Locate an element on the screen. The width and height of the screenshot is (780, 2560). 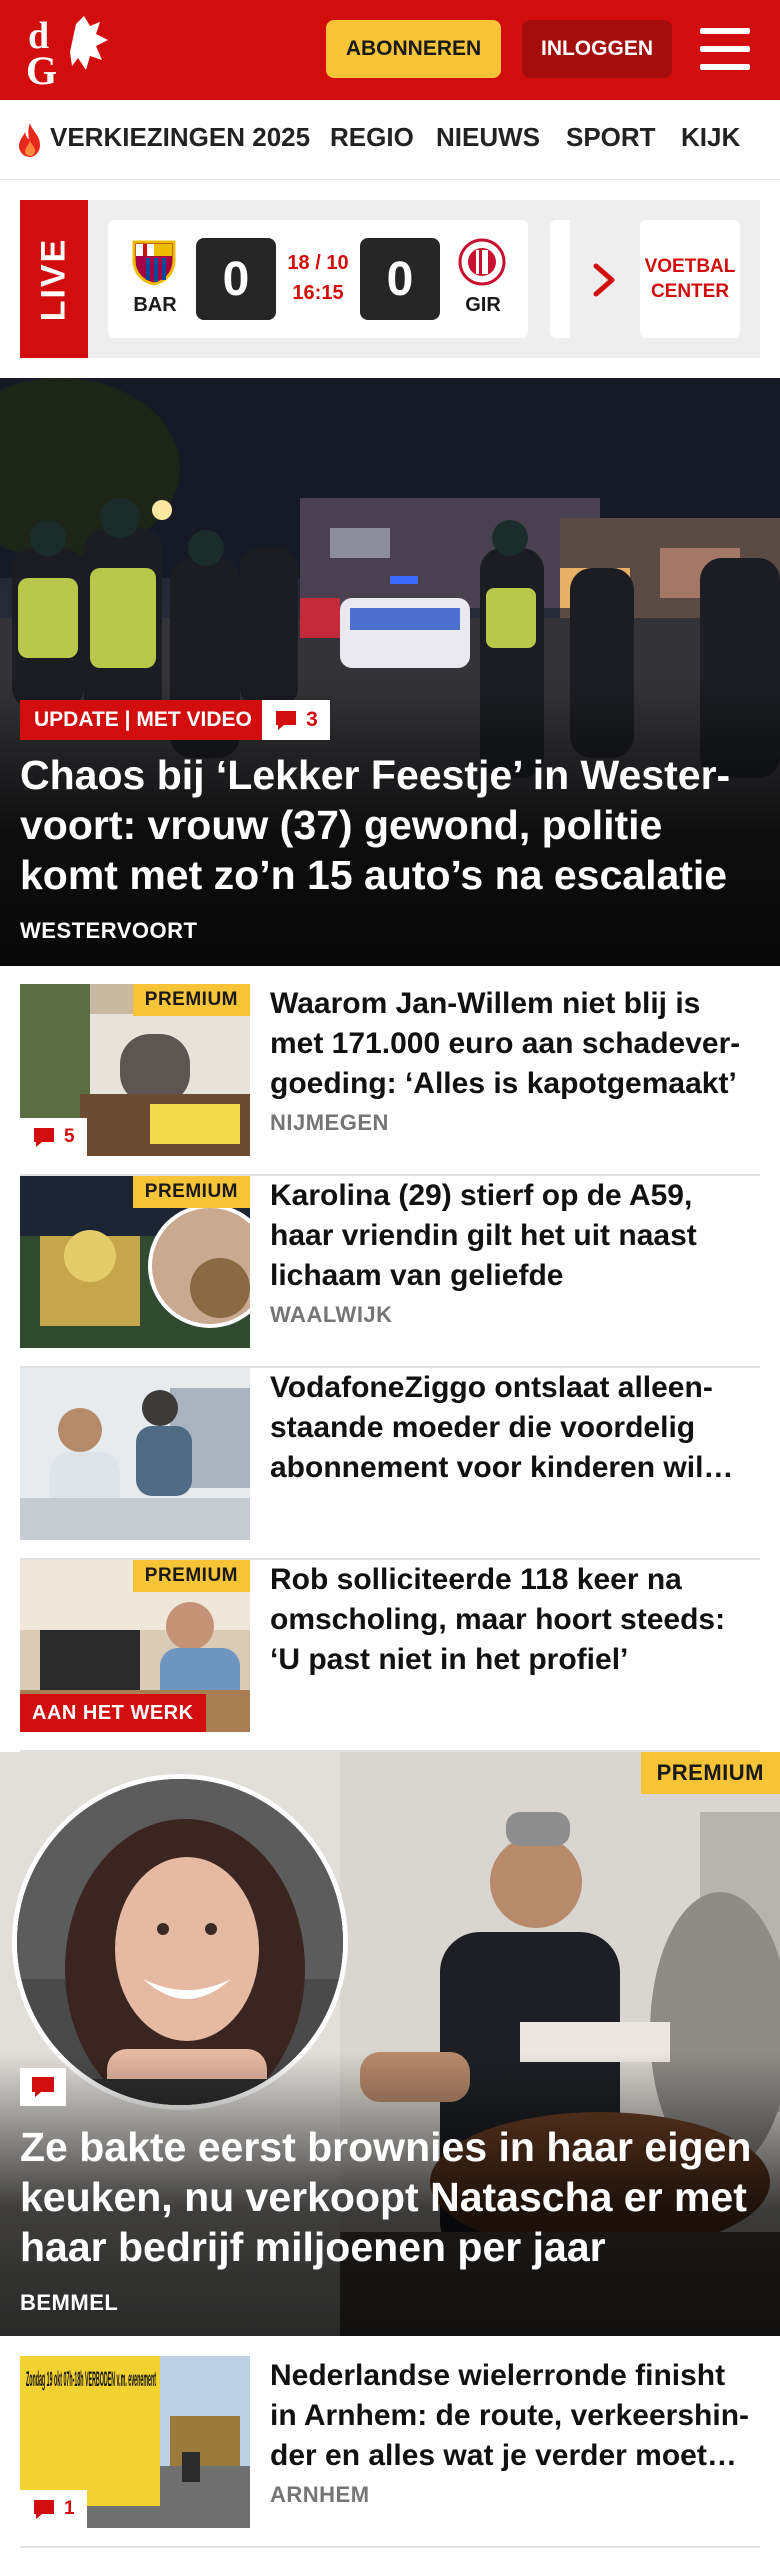
live-scores-strip: LIVE BAR 0 18 / 10 16:15 0 GIR VOETBAL C is located at coordinates (390, 279).